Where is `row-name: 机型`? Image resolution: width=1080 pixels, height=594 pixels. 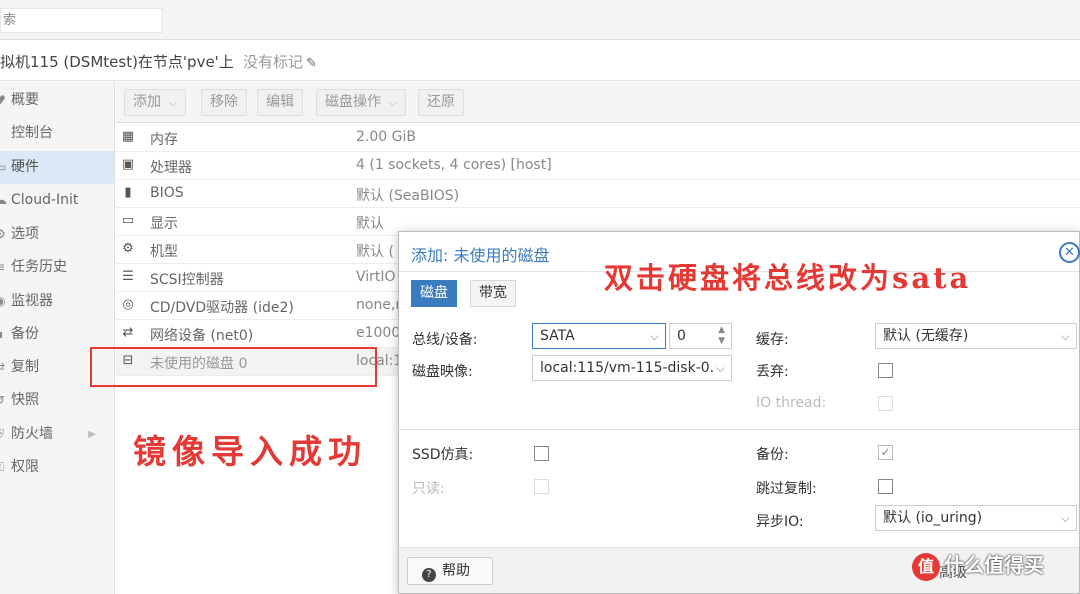
row-name: 机型 is located at coordinates (164, 252).